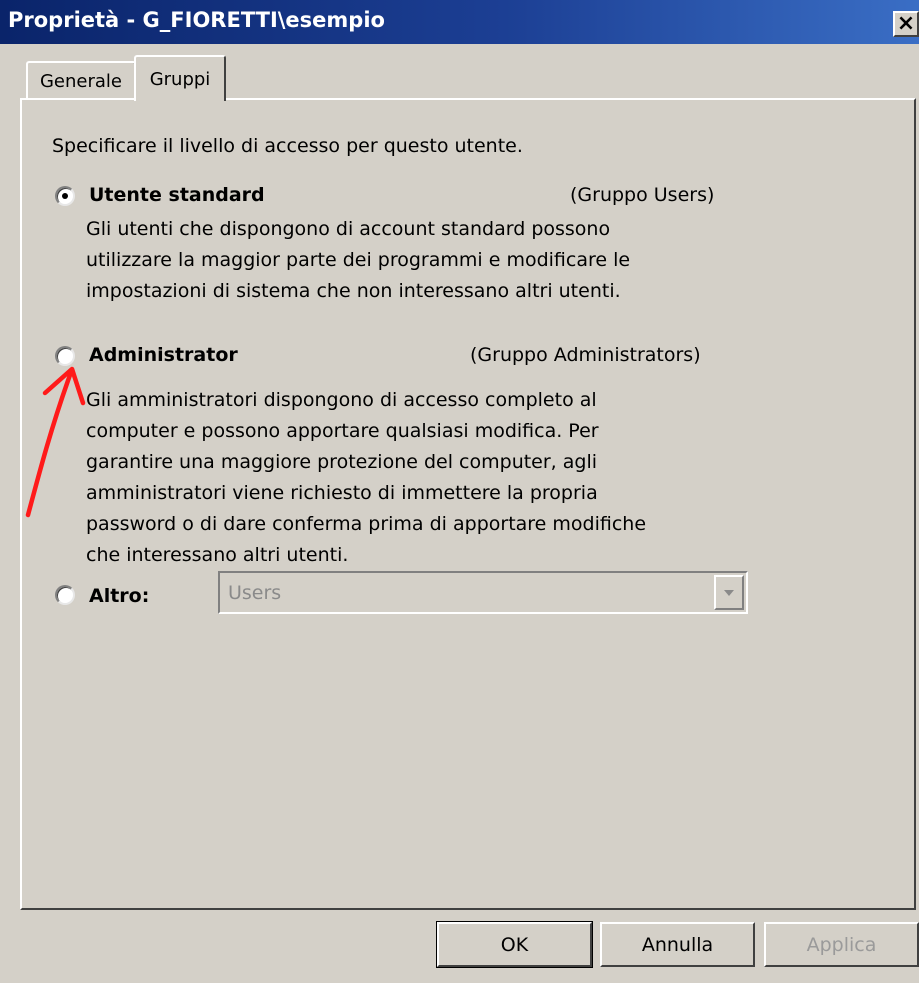 The image size is (919, 983). I want to click on tab-generale: Generale, so click(81, 80).